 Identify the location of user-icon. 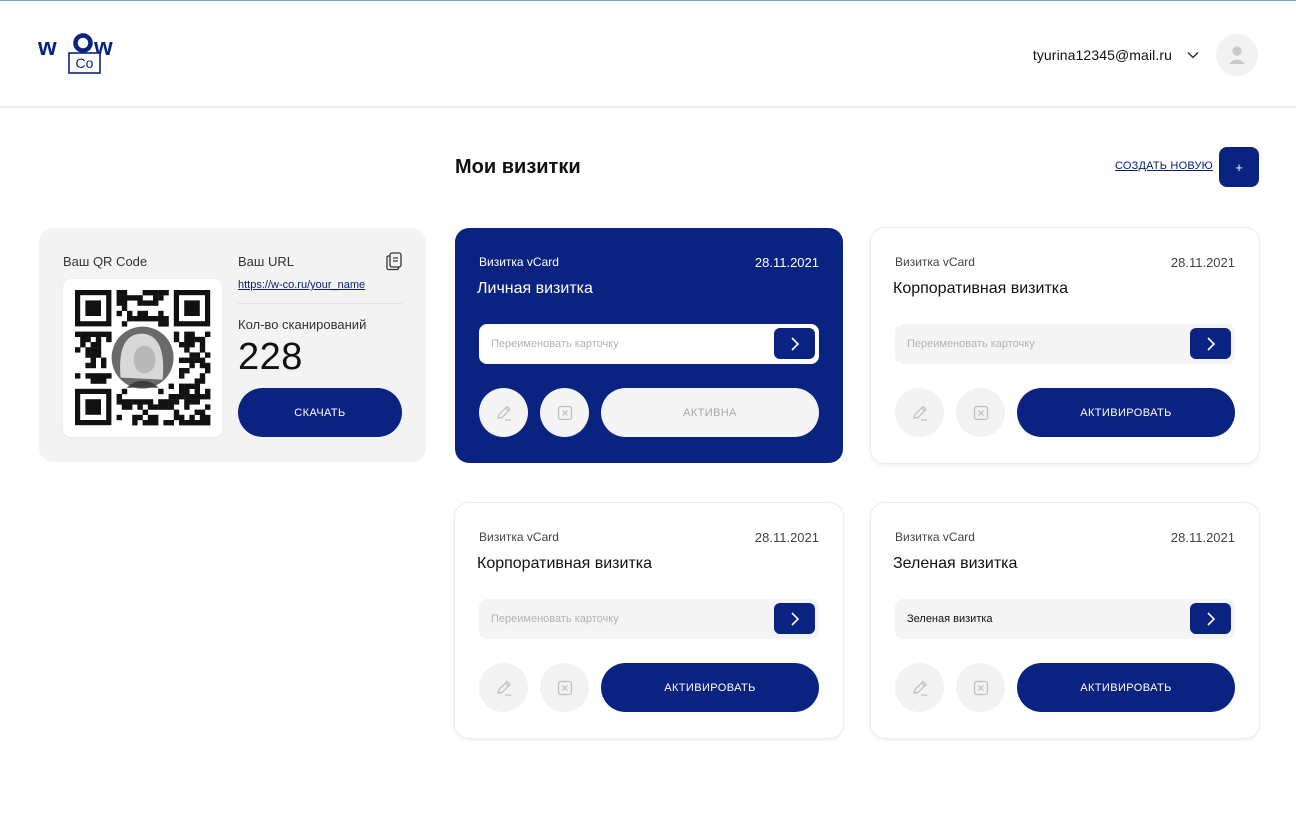
(1237, 55).